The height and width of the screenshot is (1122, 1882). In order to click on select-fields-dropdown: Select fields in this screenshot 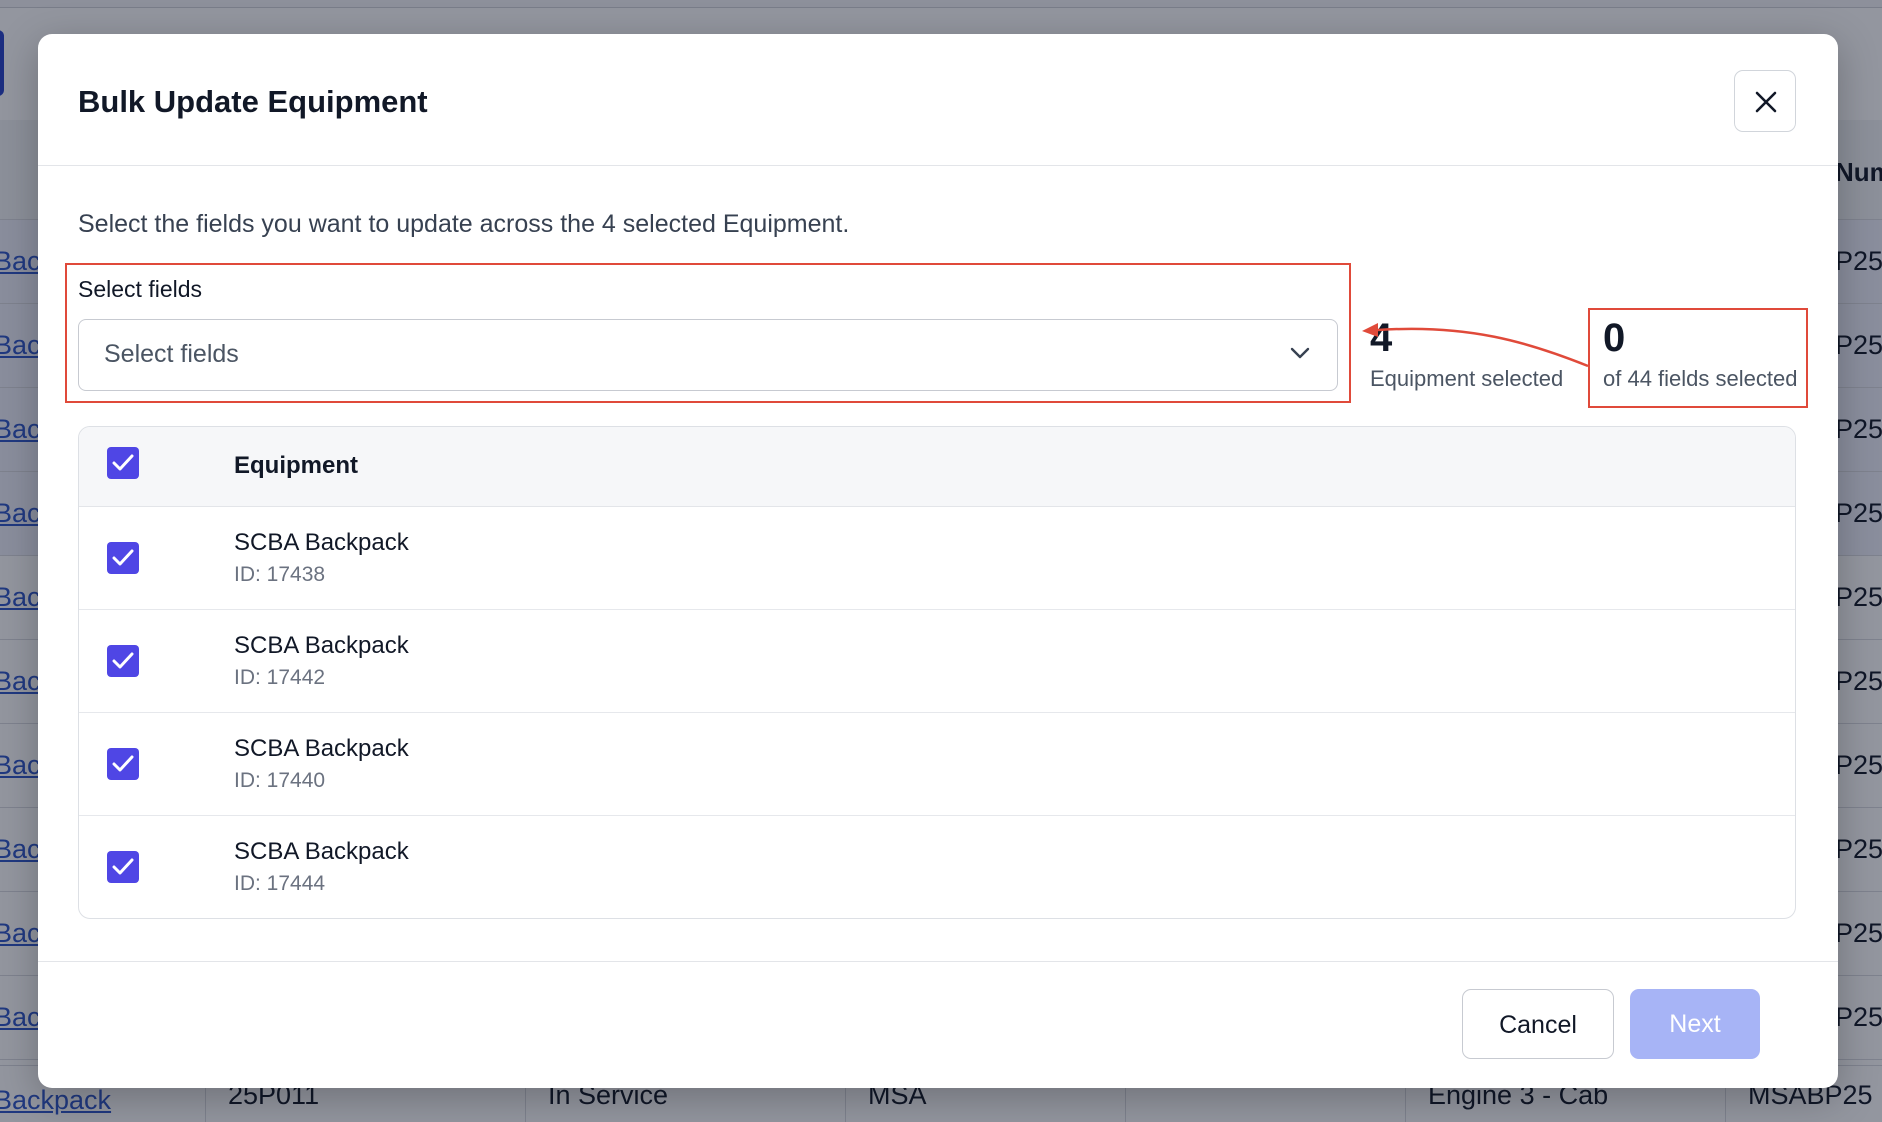, I will do `click(708, 355)`.